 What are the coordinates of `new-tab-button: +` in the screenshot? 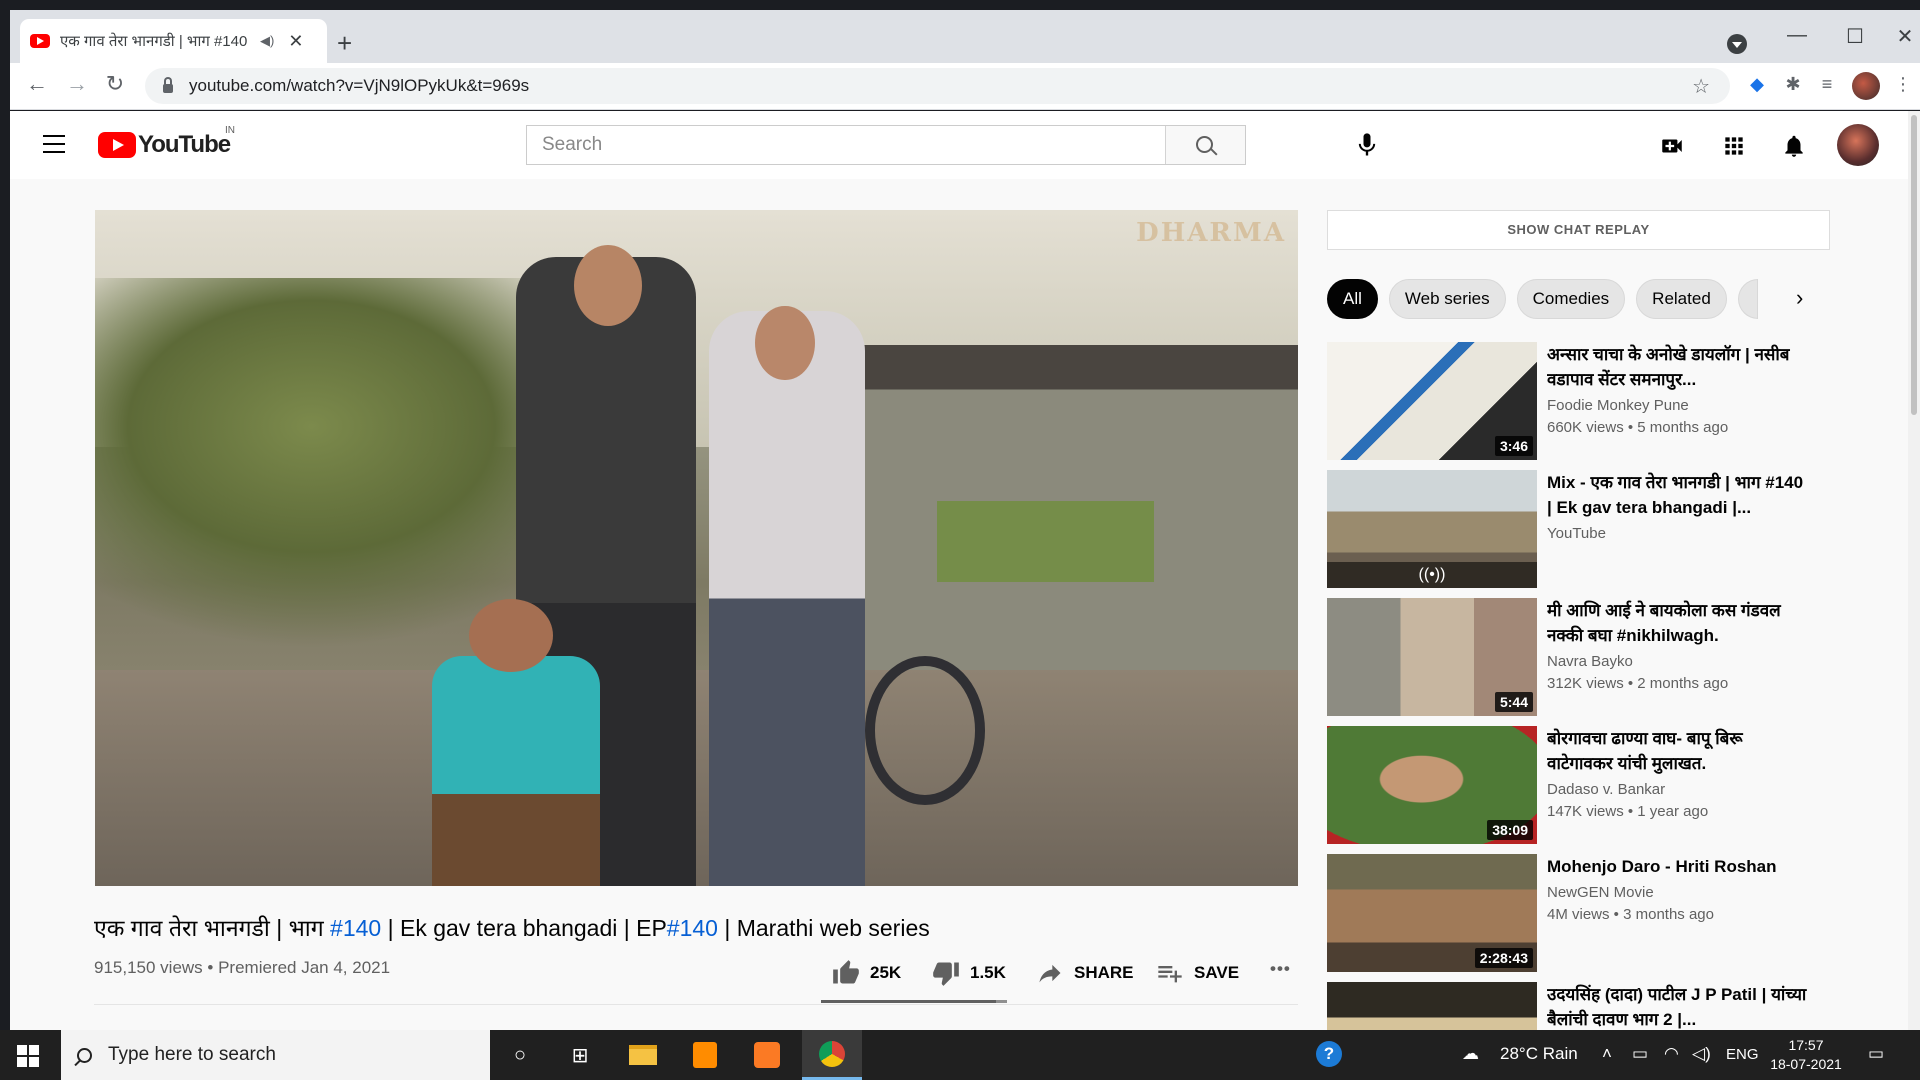 It's located at (344, 43).